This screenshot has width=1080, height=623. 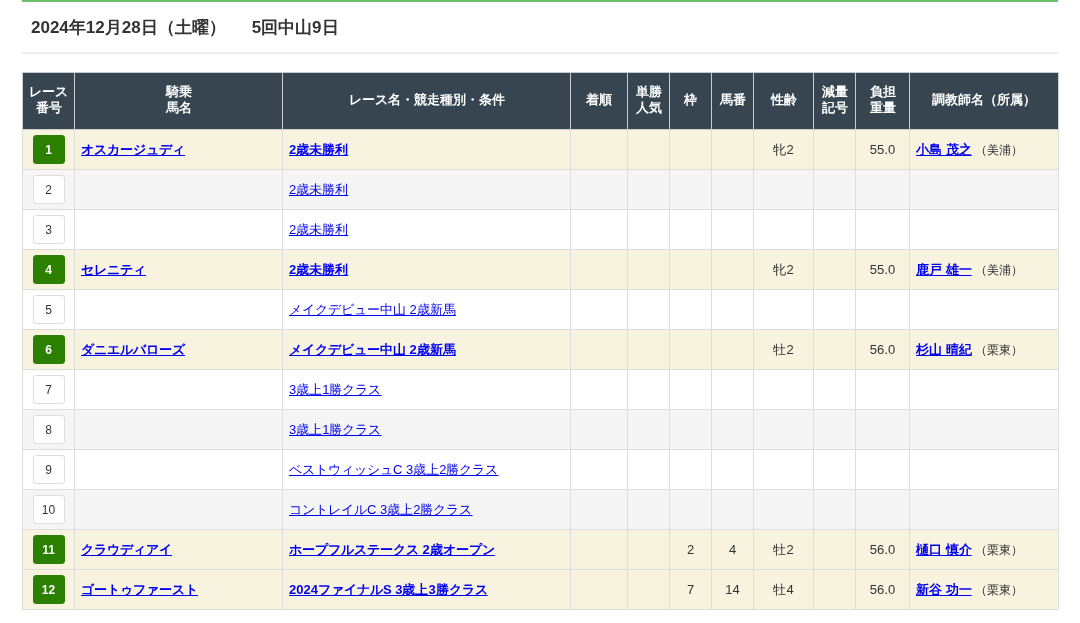 What do you see at coordinates (944, 589) in the screenshot?
I see `trainer-link: 新谷 功一` at bounding box center [944, 589].